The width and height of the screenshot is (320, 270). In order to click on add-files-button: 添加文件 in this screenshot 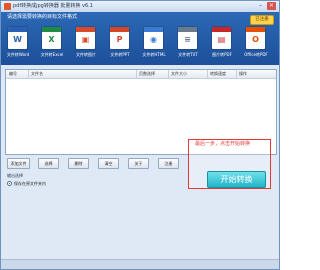, I will do `click(18, 163)`.